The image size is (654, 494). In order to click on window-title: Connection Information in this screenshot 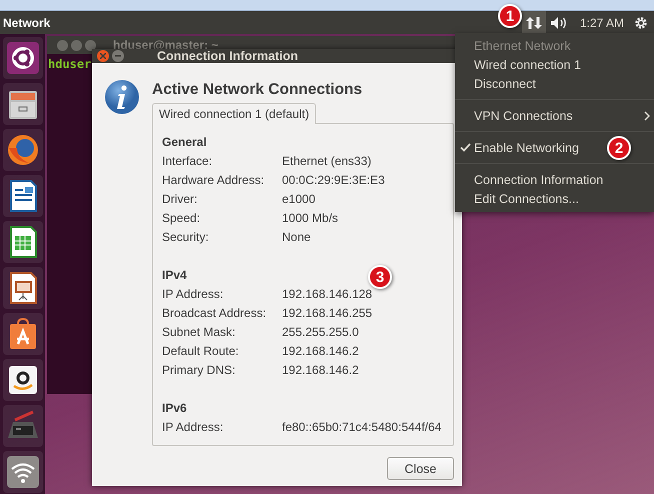, I will do `click(227, 56)`.